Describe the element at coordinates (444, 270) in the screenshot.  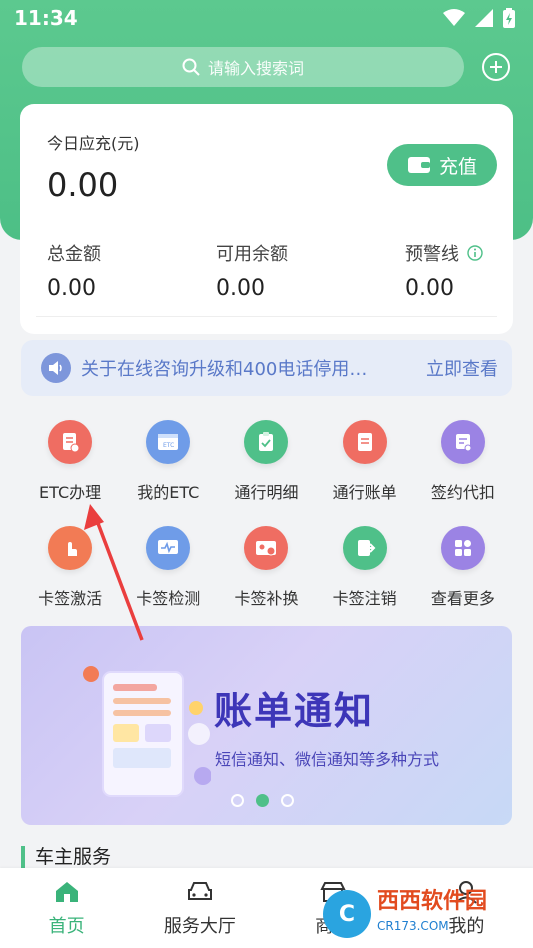
I see `stat-warning: 预警线 0.00` at that location.